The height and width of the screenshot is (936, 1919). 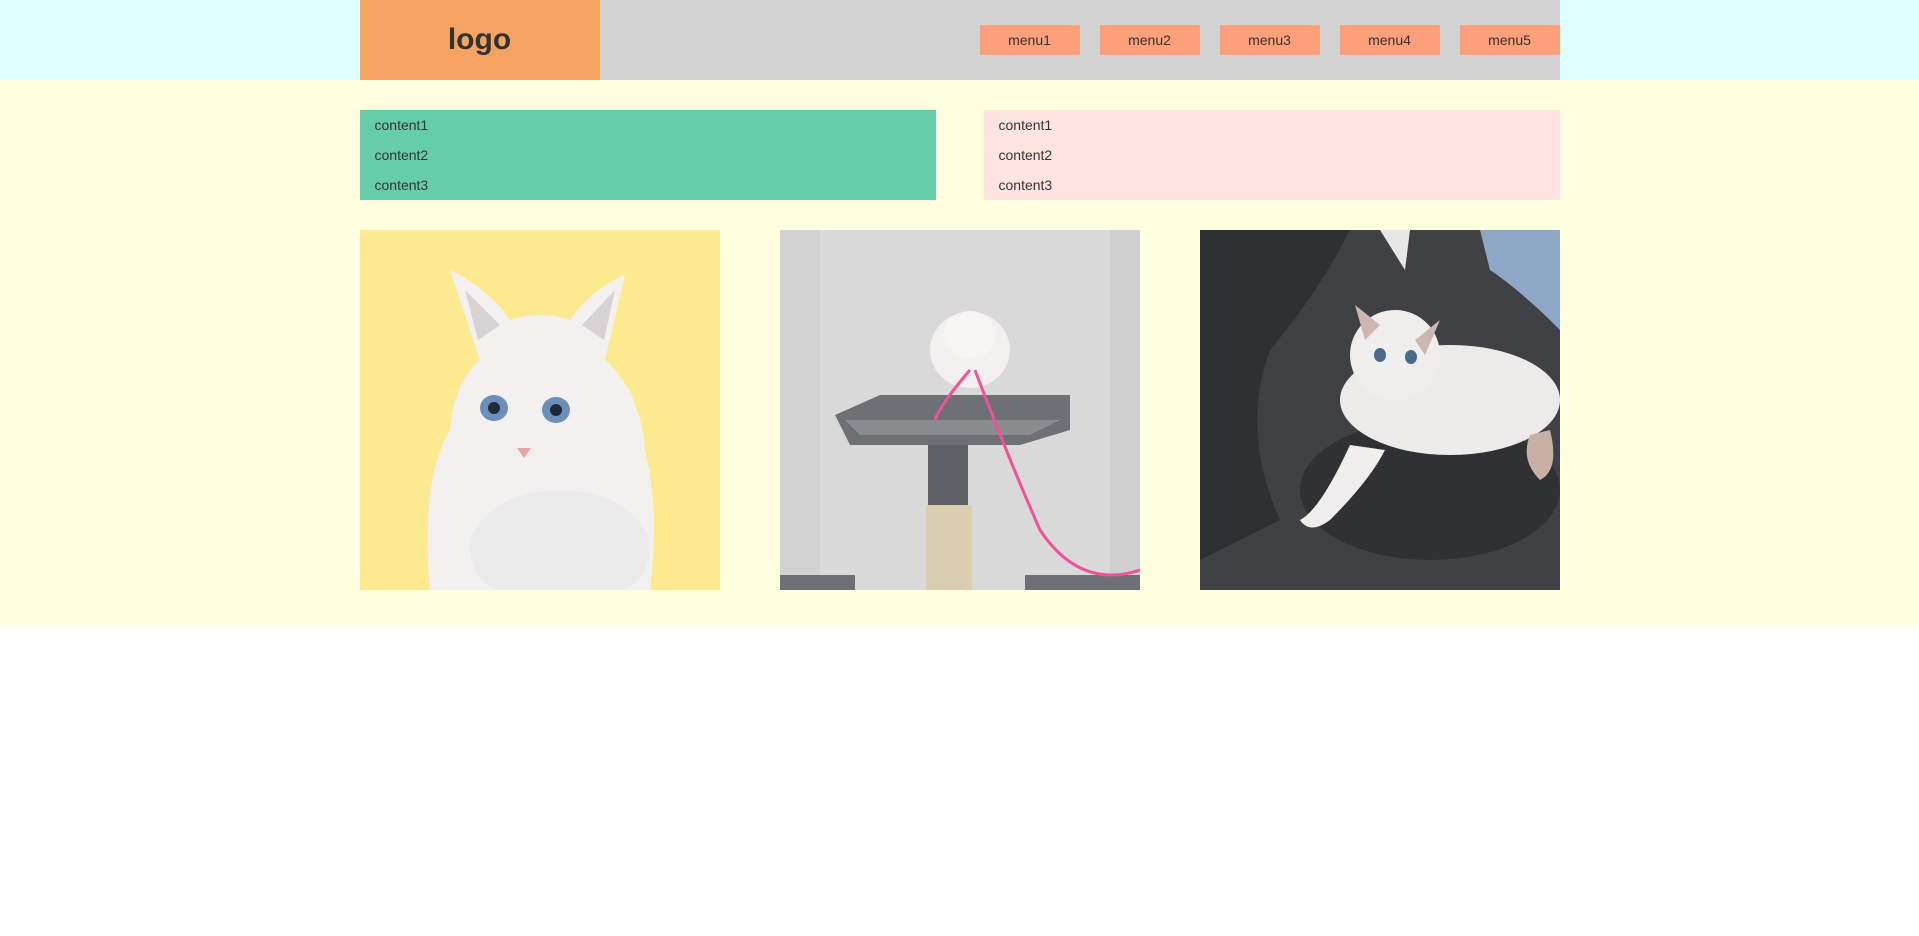 I want to click on kitten-yellow-image, so click(x=539, y=410).